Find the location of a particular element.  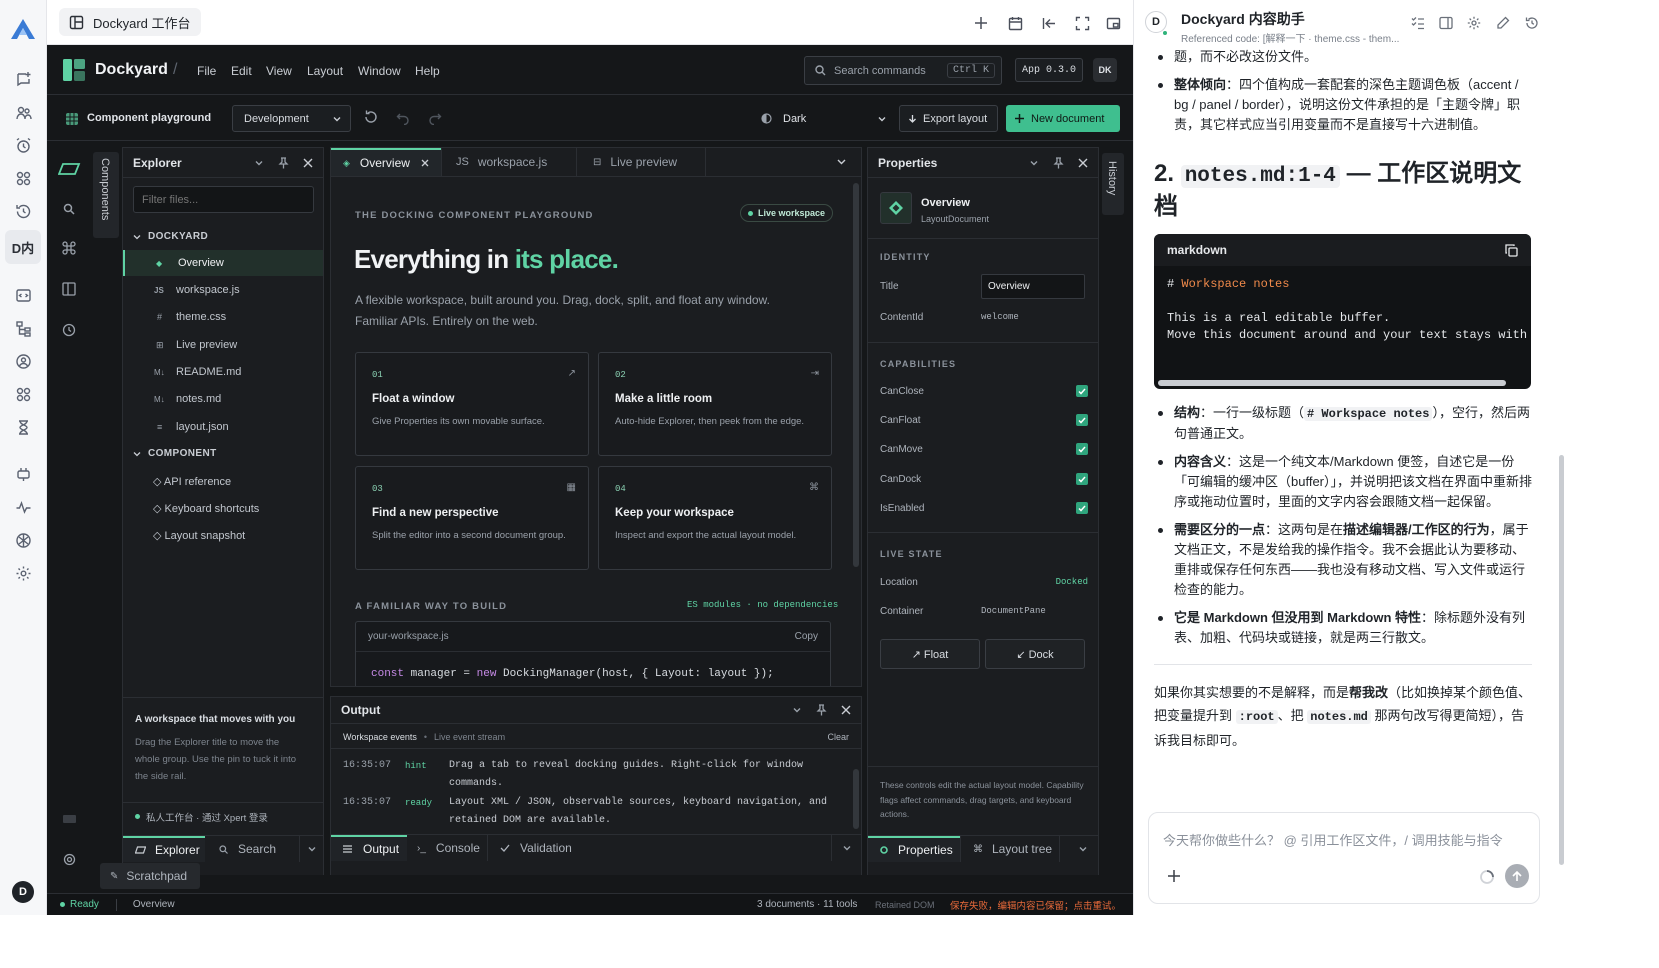

search-icon is located at coordinates (69, 209).